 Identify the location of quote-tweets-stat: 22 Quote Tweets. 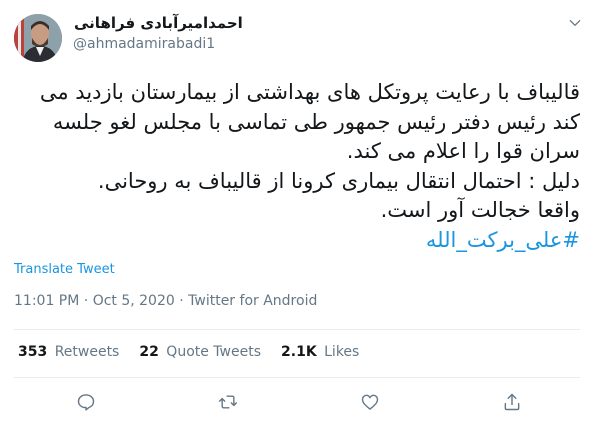
(200, 352).